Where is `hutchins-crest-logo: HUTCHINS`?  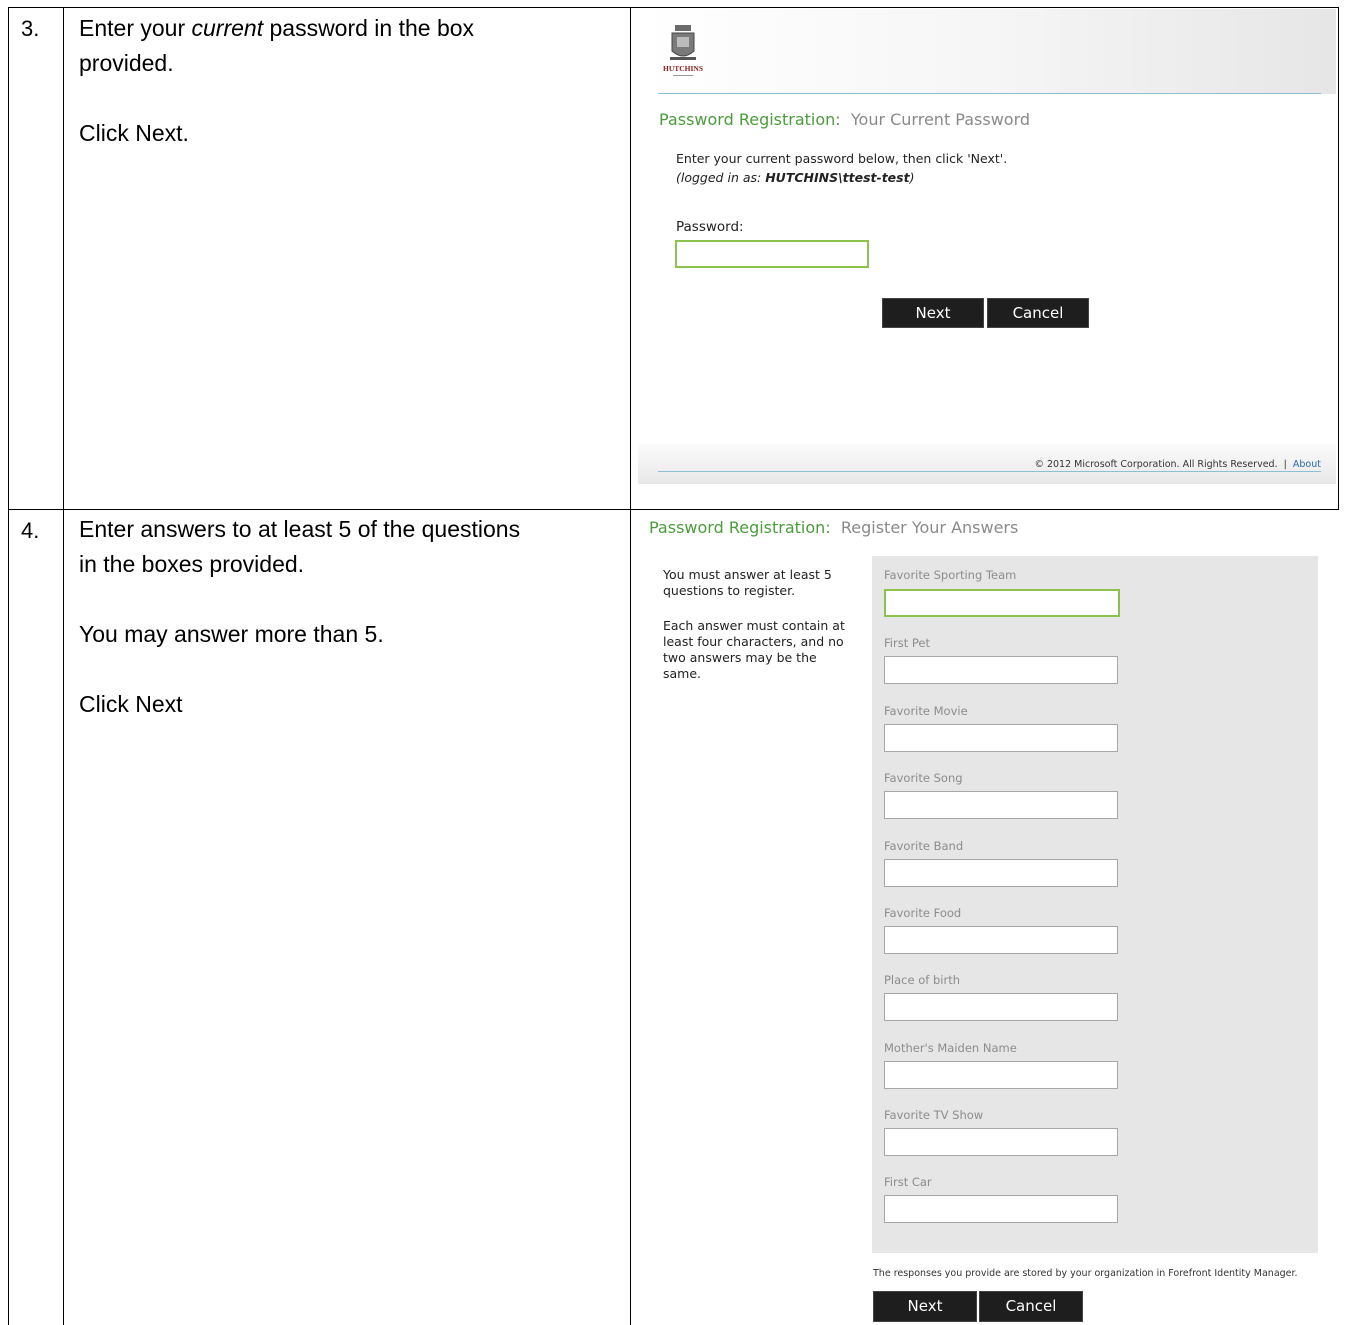 hutchins-crest-logo: HUTCHINS is located at coordinates (683, 51).